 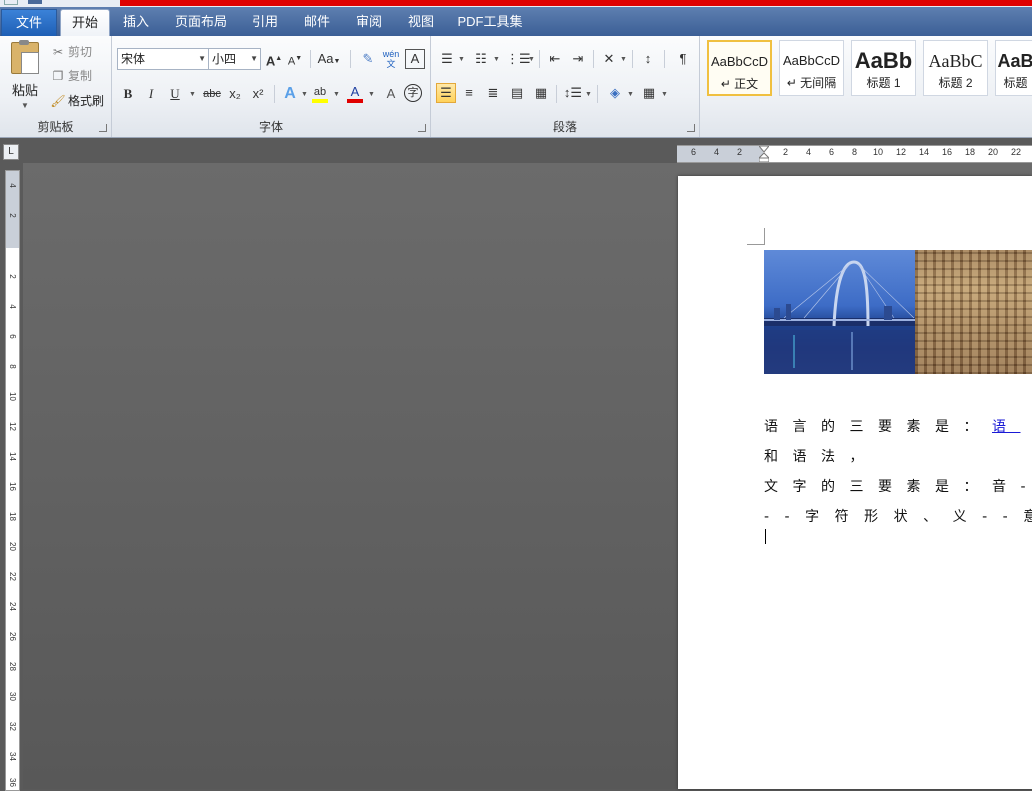 I want to click on font-color-dropdown-icon: ▼, so click(x=371, y=94).